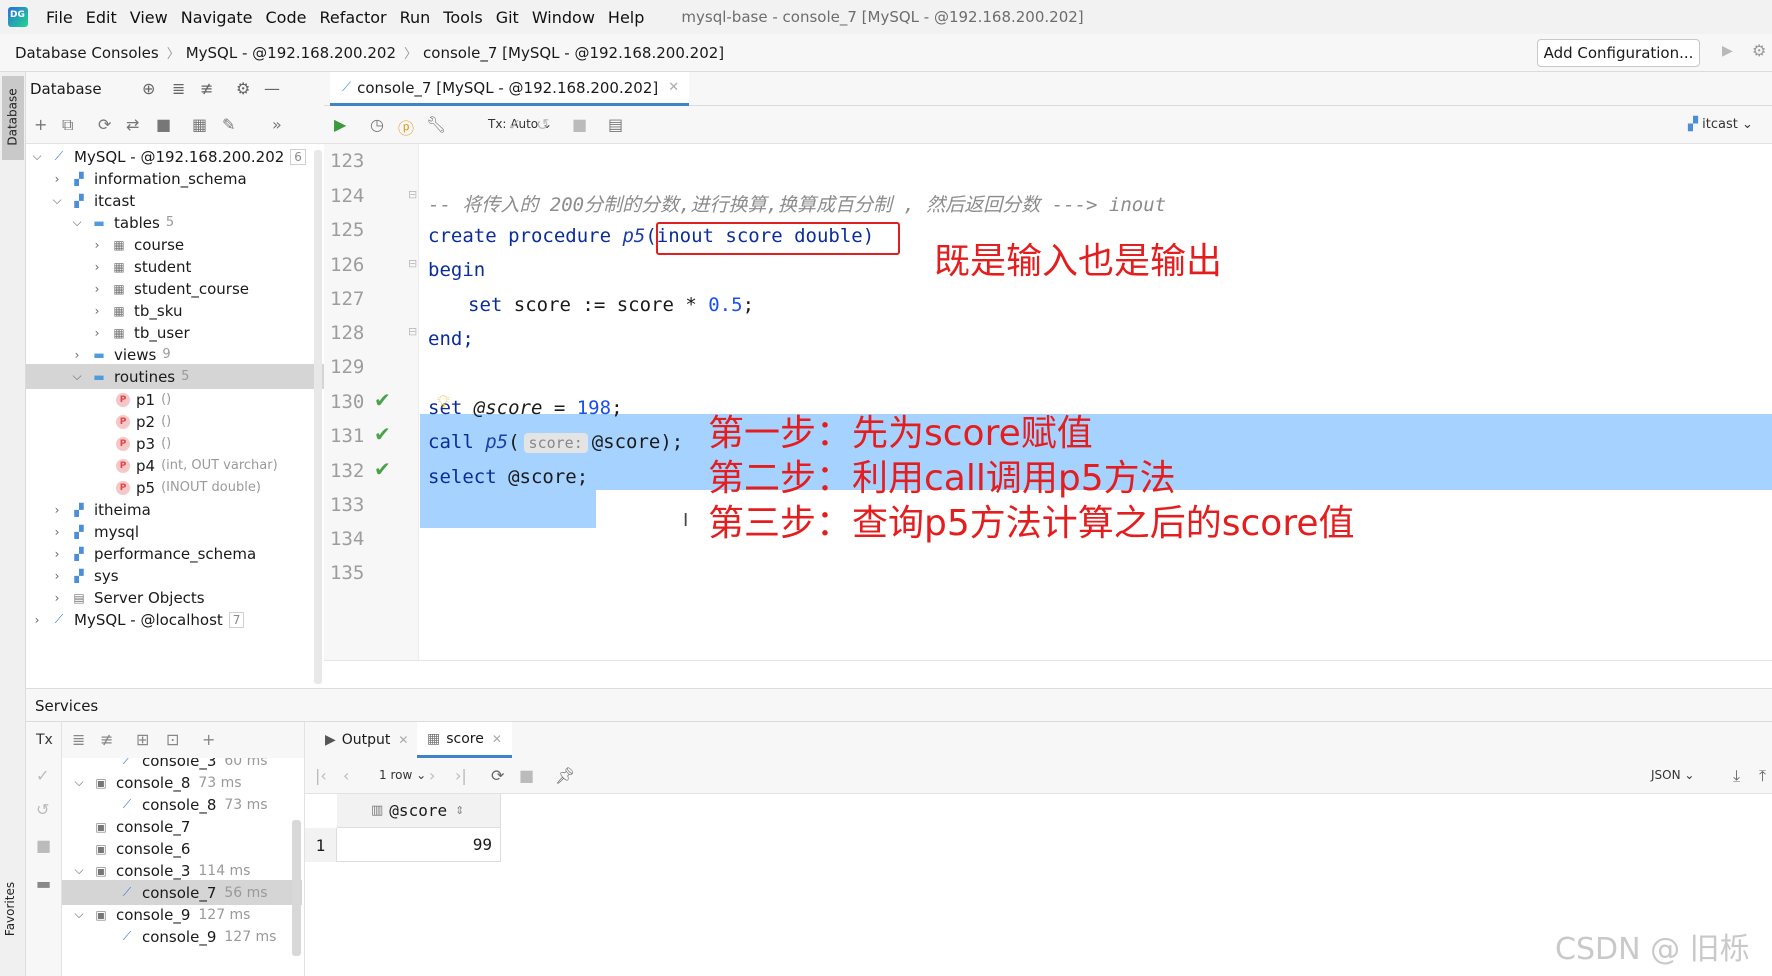 This screenshot has height=976, width=1772. Describe the element at coordinates (1762, 776) in the screenshot. I see `upload-icon: ⤒` at that location.